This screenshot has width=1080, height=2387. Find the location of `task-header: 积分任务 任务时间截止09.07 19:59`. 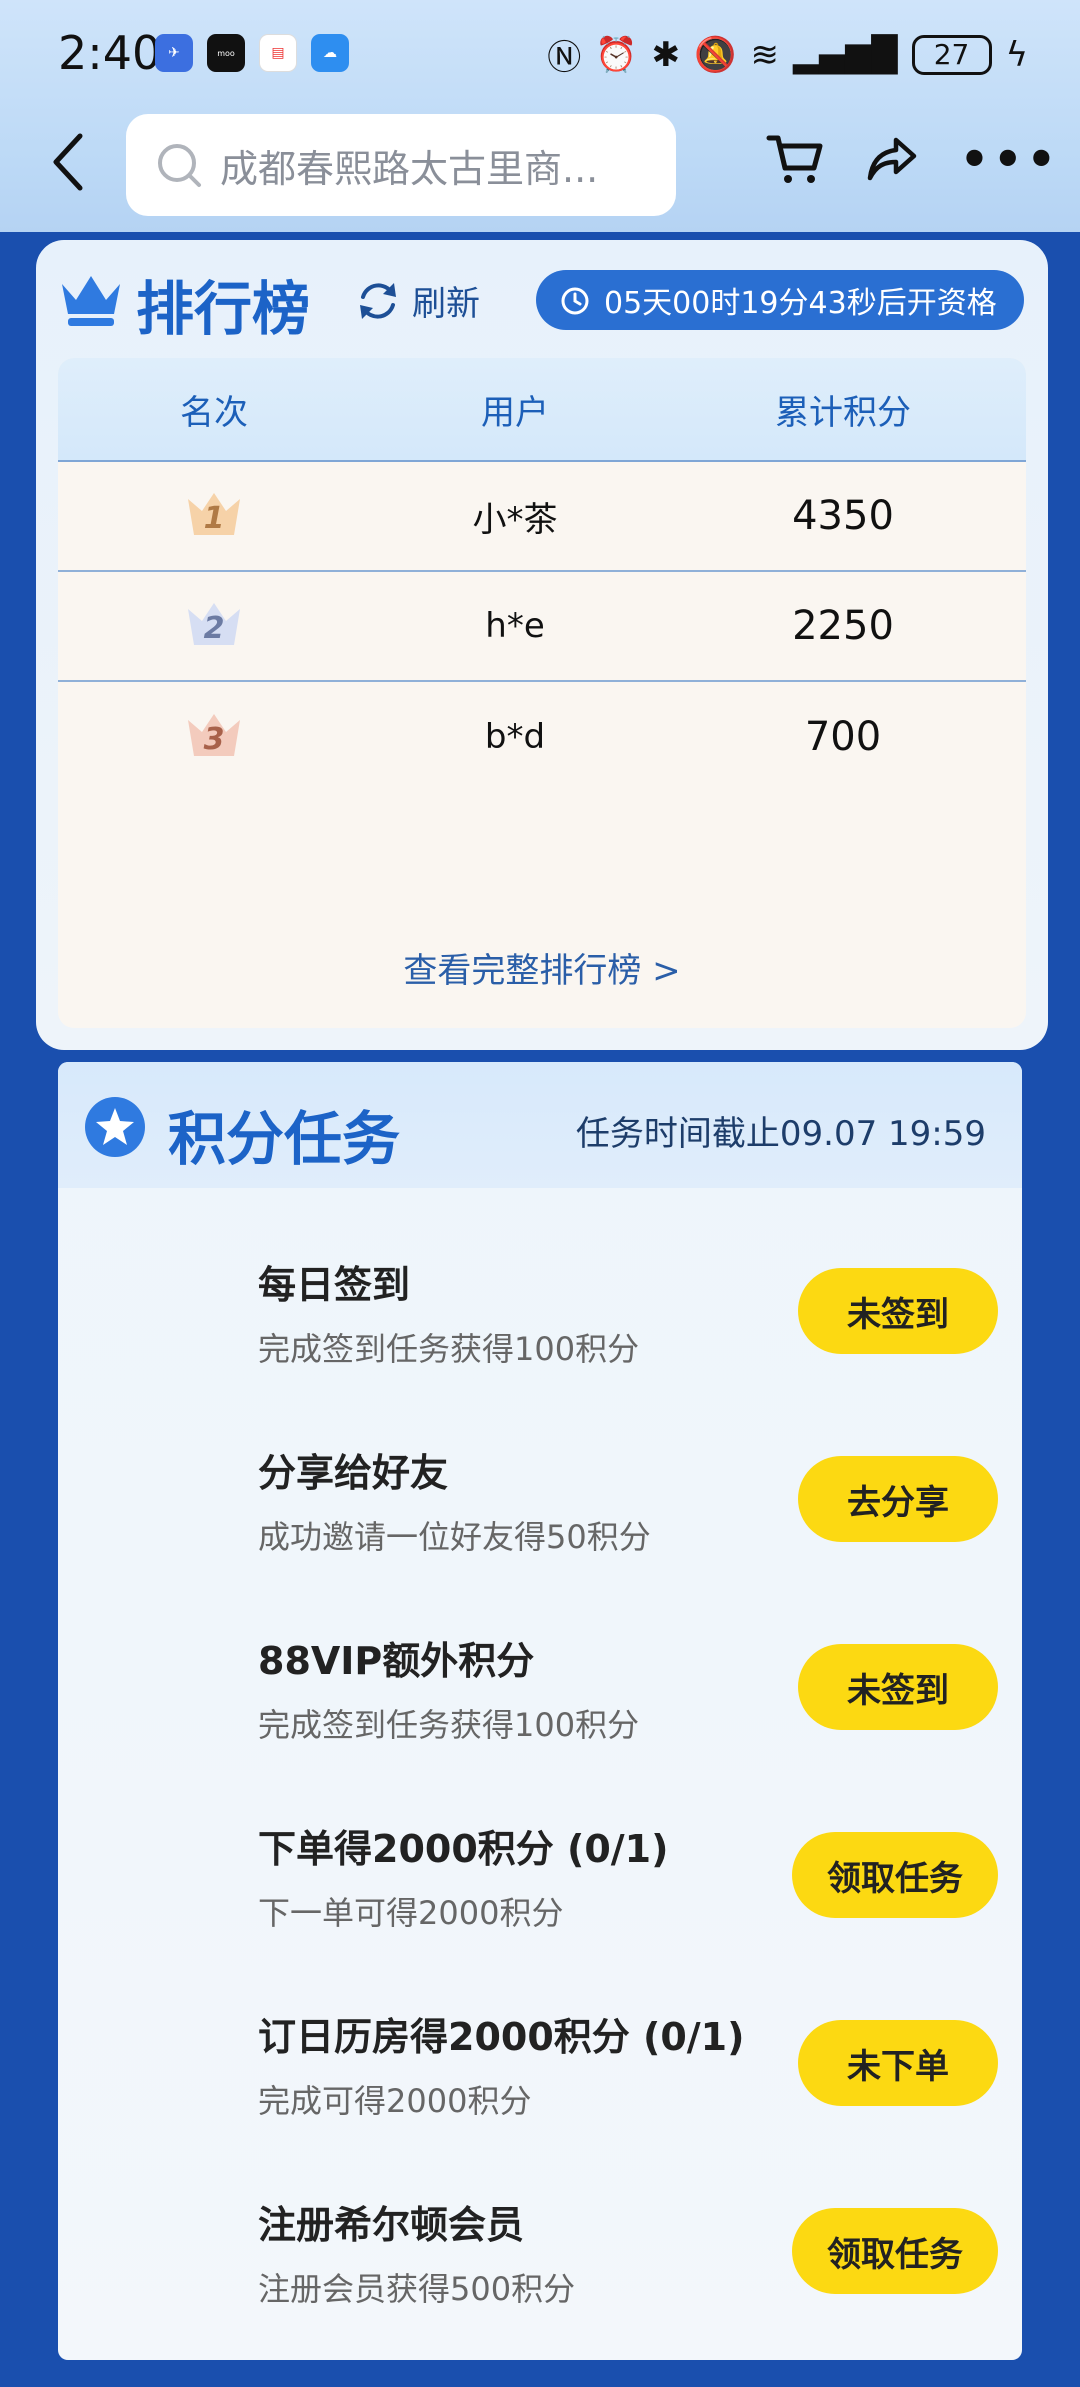

task-header: 积分任务 任务时间截止09.07 19:59 is located at coordinates (540, 1125).